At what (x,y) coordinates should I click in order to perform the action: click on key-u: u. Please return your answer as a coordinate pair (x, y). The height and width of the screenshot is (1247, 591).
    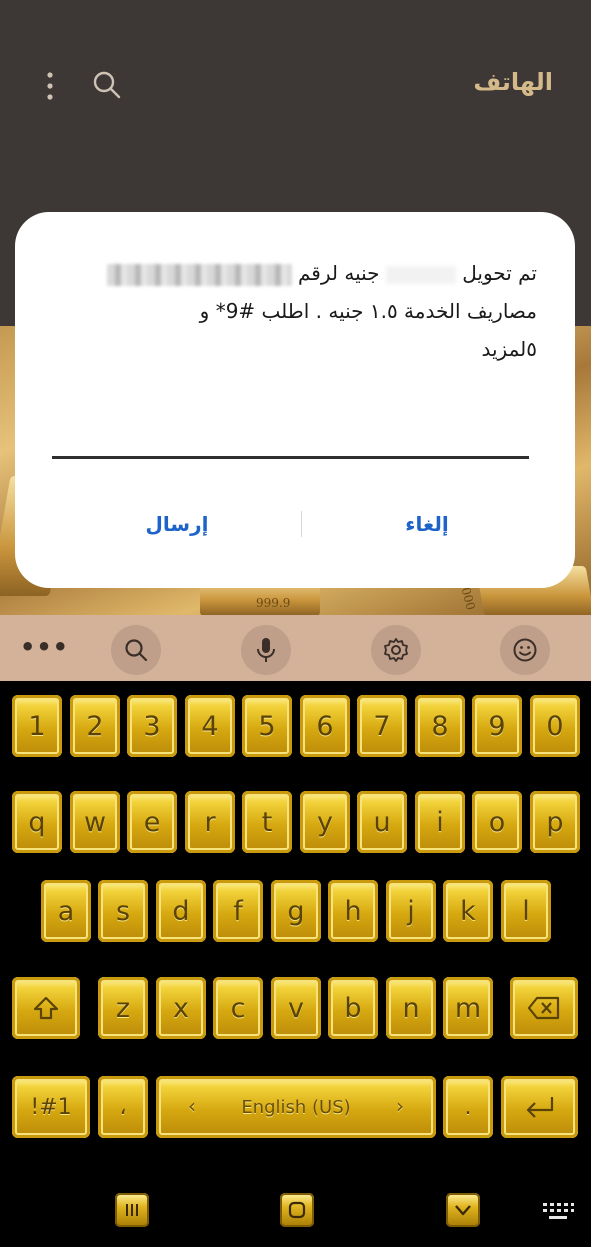
    Looking at the image, I should click on (382, 822).